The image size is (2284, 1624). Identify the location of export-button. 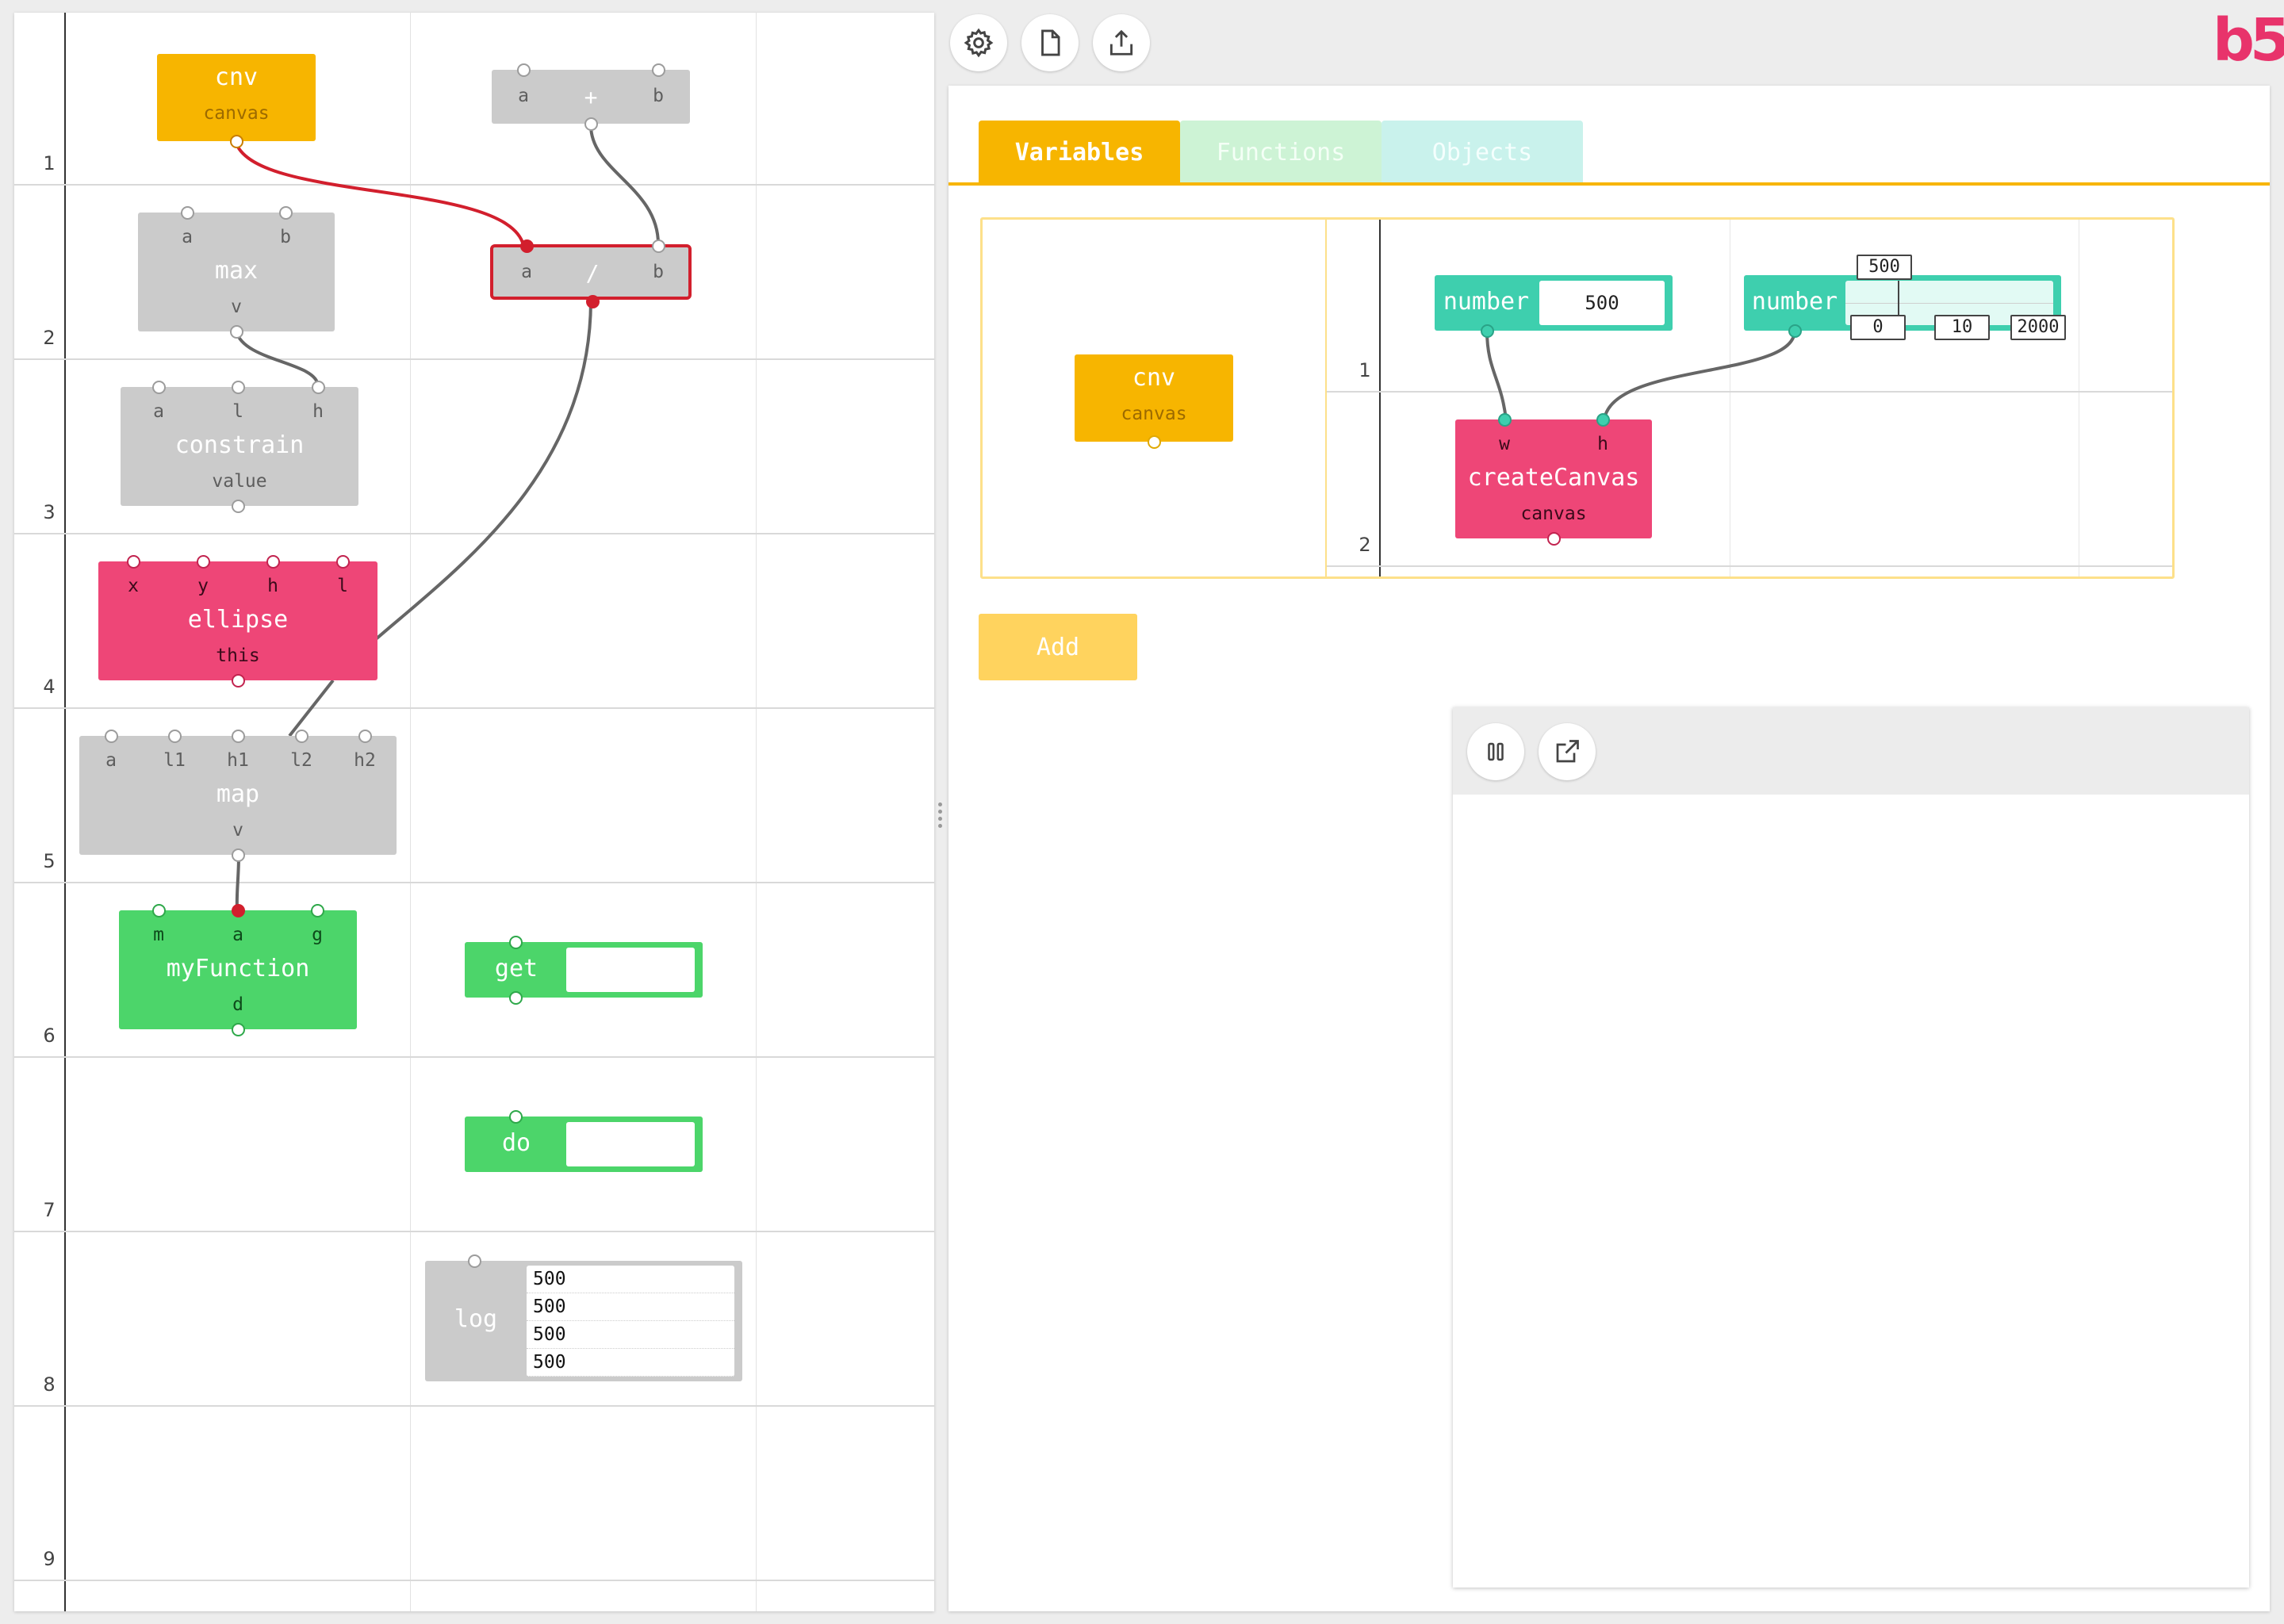
(1121, 42).